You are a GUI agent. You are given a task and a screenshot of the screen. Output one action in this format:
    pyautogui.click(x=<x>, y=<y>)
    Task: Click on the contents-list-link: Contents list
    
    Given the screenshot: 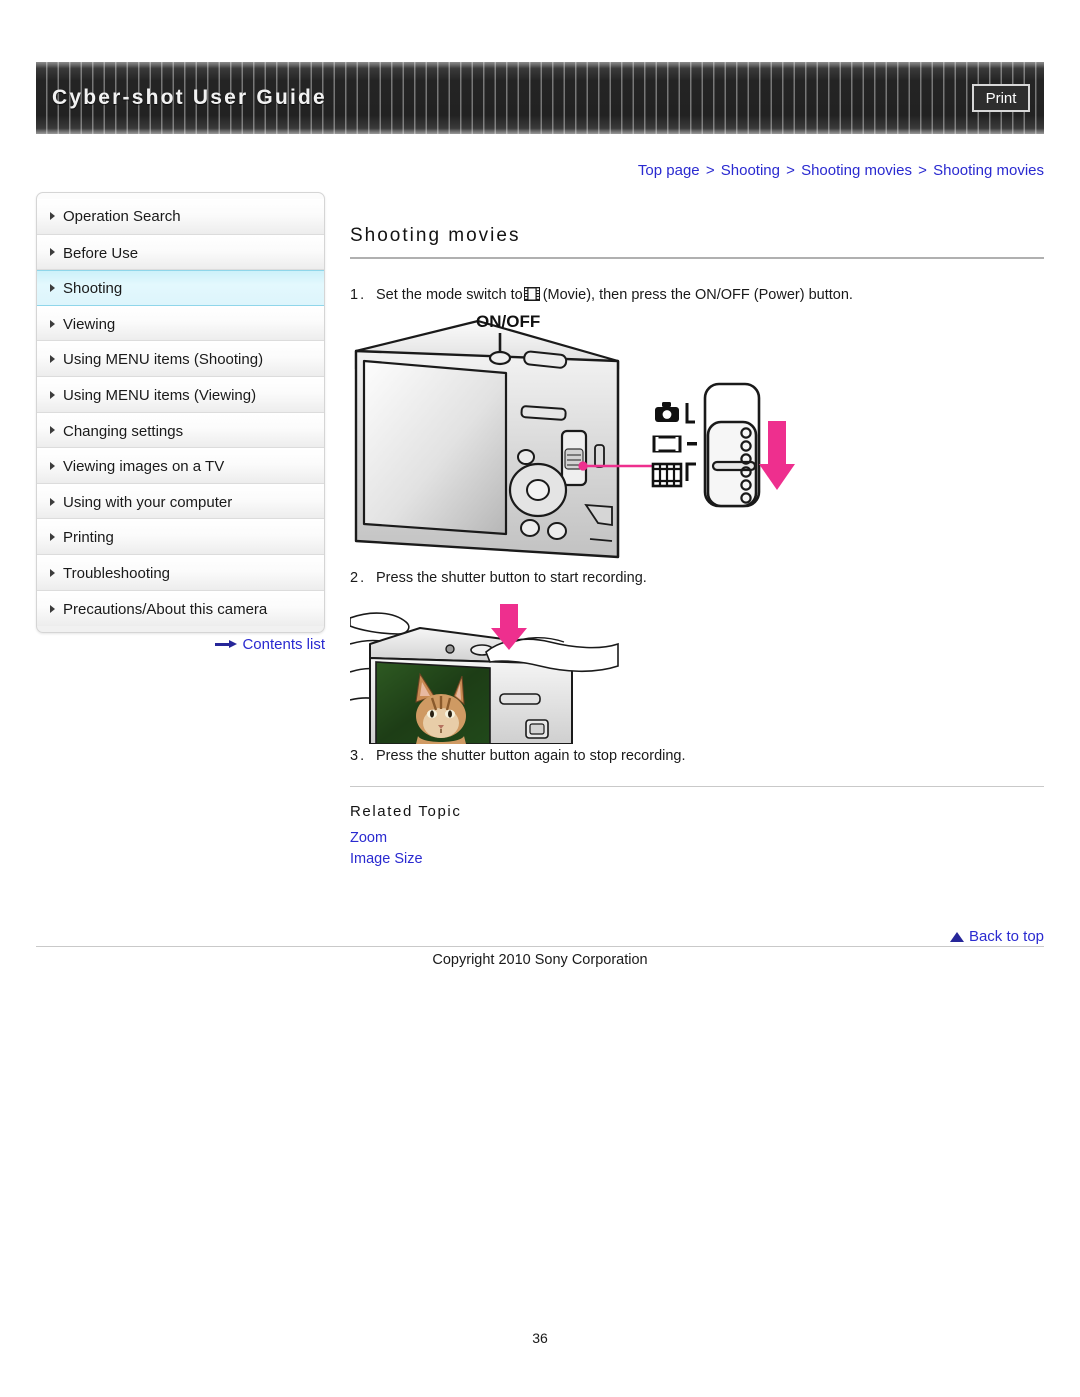 What is the action you would take?
    pyautogui.click(x=180, y=644)
    